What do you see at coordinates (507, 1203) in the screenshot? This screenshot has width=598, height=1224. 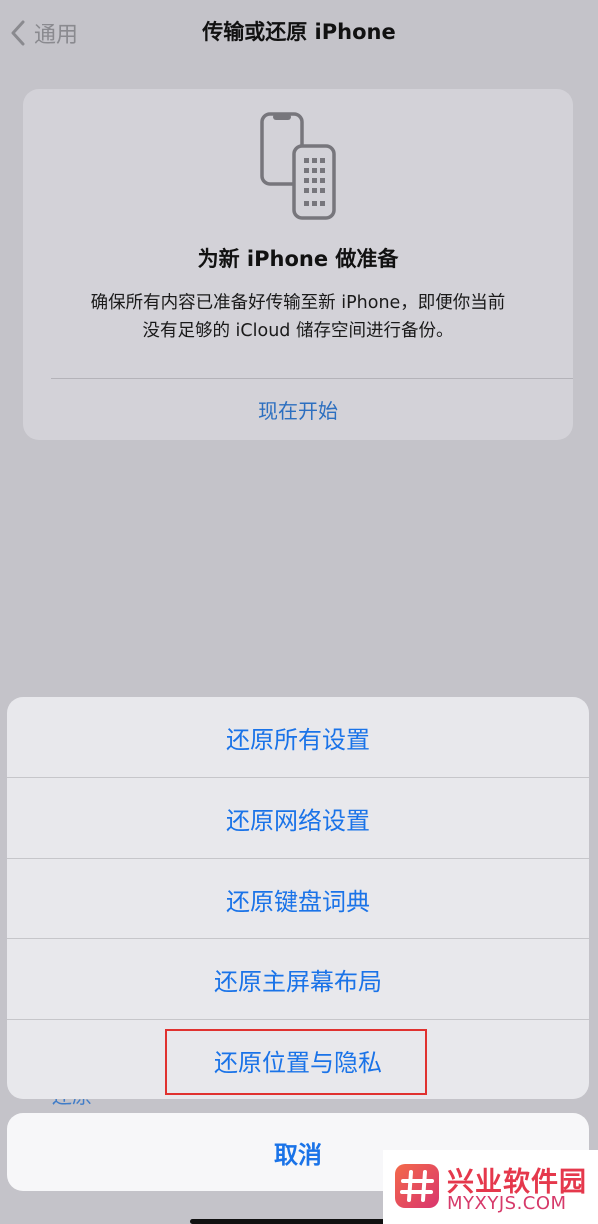 I see `watermark-url: MYXYJS.COM` at bounding box center [507, 1203].